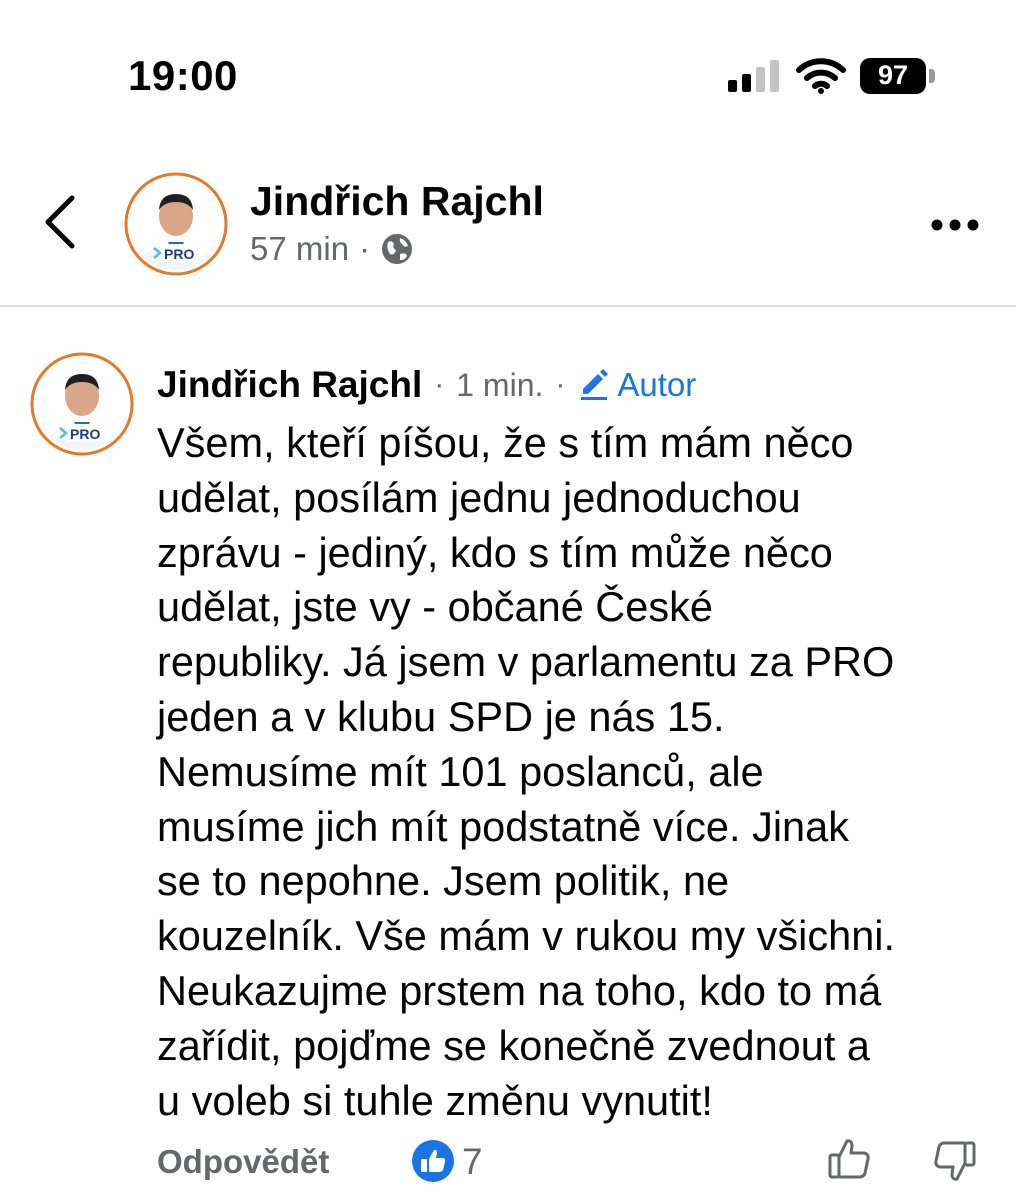 The height and width of the screenshot is (1200, 1016). Describe the element at coordinates (176, 224) in the screenshot. I see `header-avatar: PRO` at that location.